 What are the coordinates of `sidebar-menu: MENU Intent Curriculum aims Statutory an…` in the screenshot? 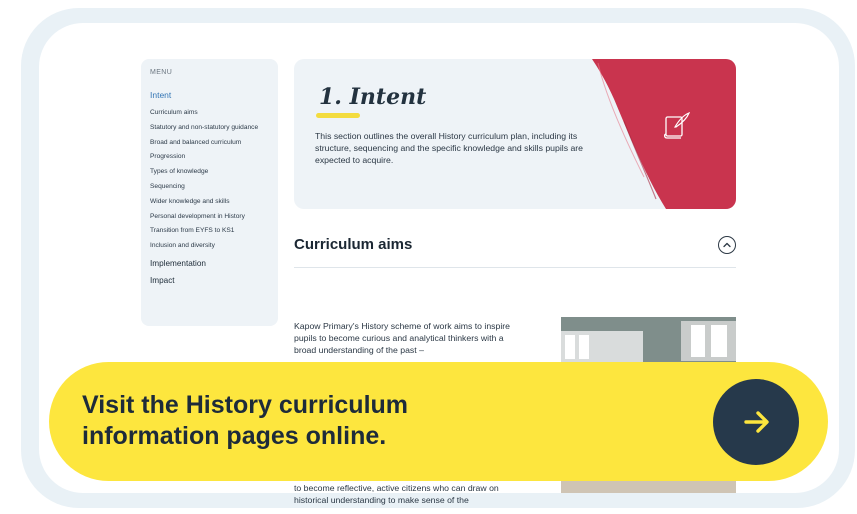 It's located at (209, 192).